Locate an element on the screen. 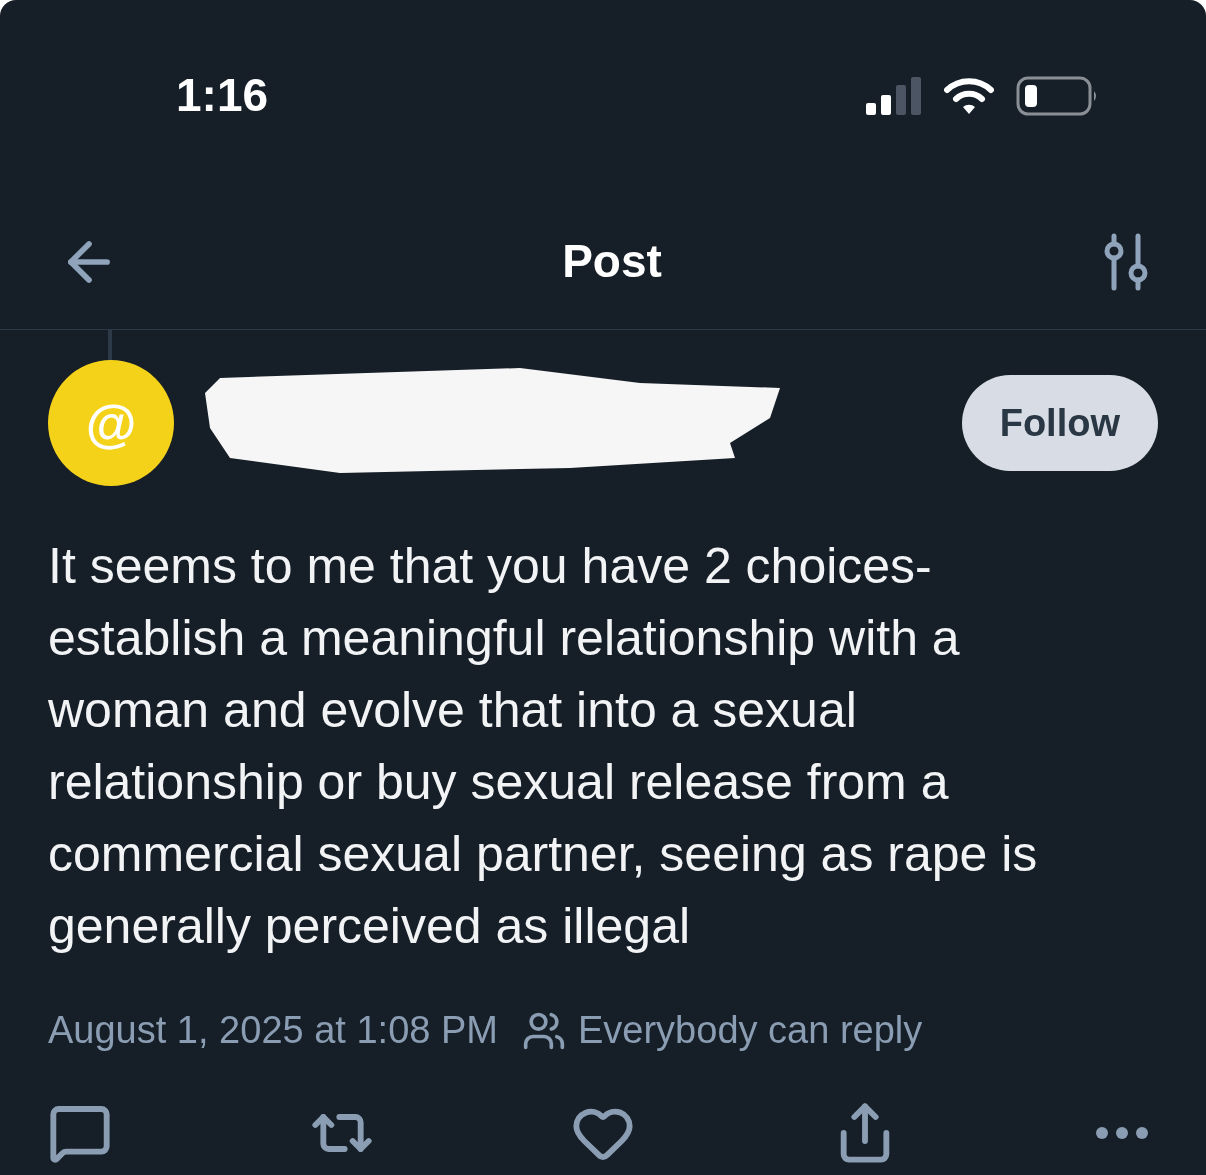  sliders-icon is located at coordinates (1126, 261).